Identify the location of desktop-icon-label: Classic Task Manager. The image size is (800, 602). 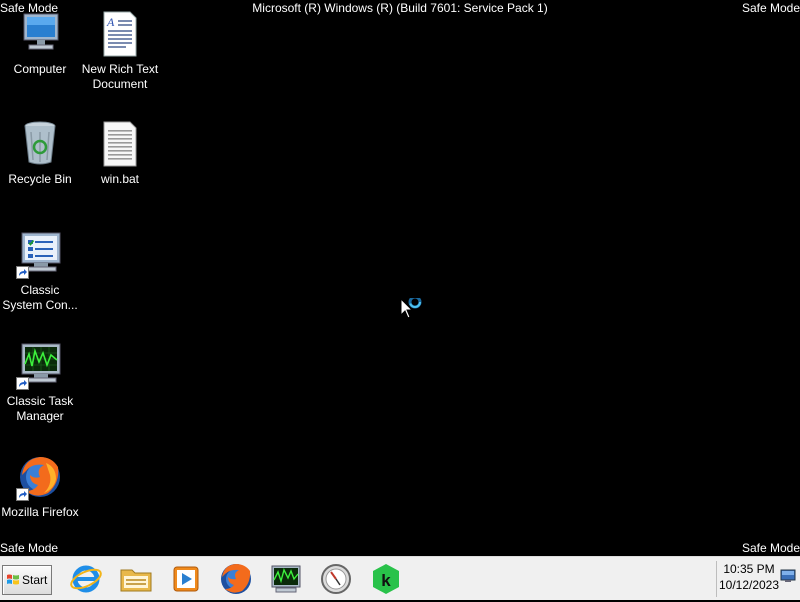
(40, 408).